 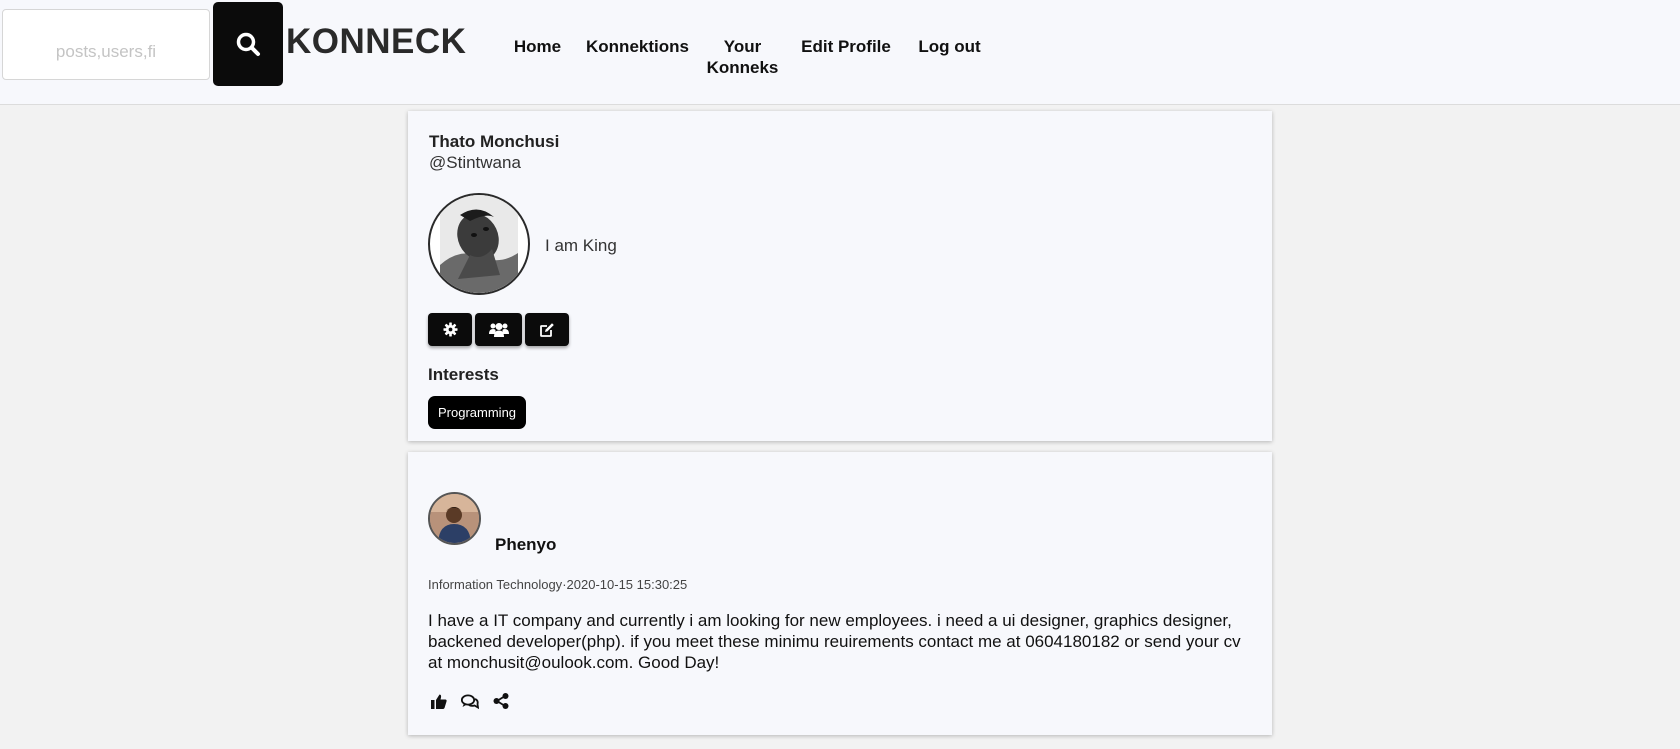 I want to click on share-icon, so click(x=501, y=701).